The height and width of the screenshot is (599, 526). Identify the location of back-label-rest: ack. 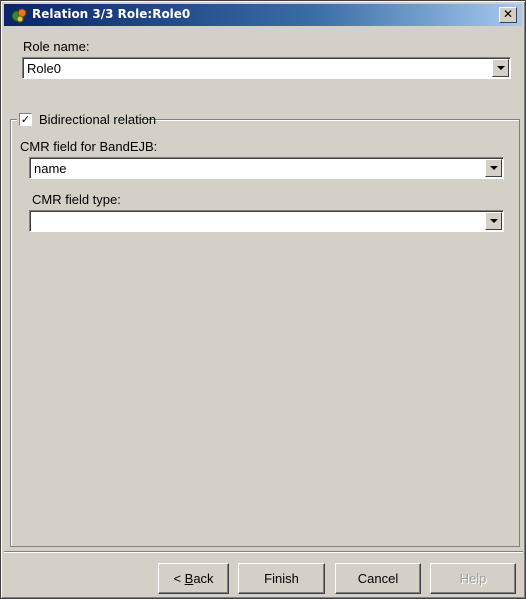
(203, 578).